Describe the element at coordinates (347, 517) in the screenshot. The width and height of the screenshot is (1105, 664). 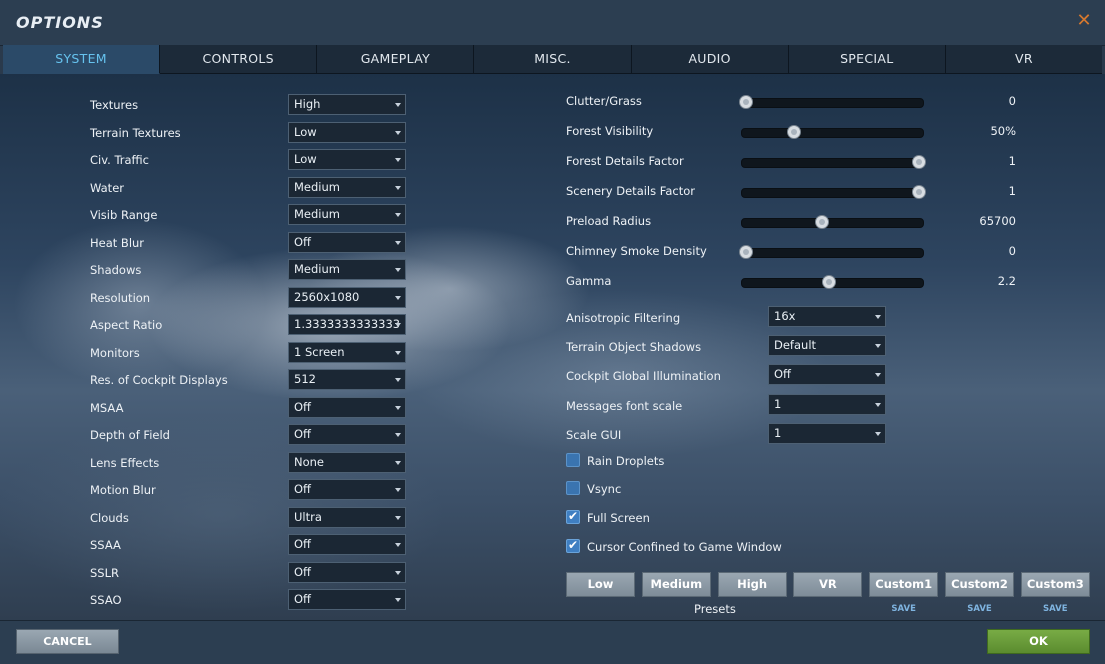
I see `clouds-dropdown: Ultra` at that location.